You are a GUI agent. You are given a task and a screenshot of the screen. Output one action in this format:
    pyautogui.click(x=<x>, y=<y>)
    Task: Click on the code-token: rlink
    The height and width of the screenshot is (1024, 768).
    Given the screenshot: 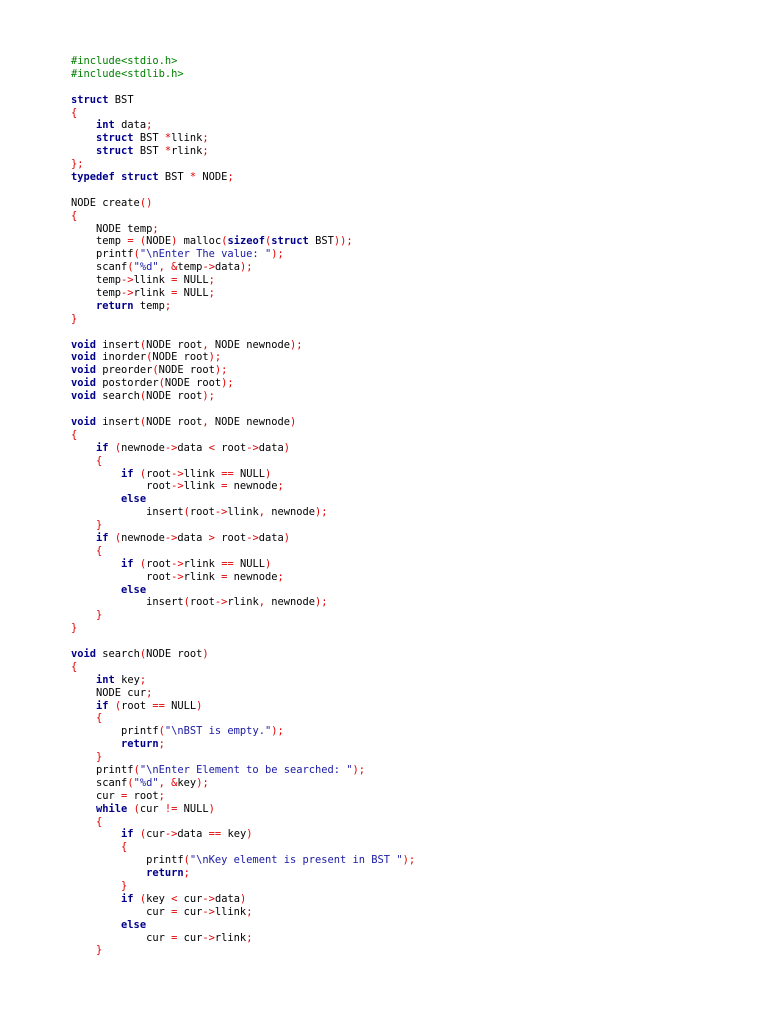 What is the action you would take?
    pyautogui.click(x=152, y=293)
    